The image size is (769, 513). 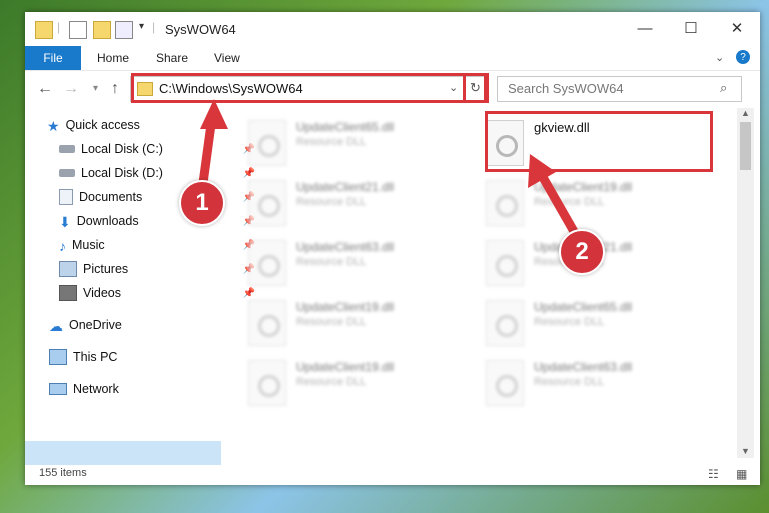 What do you see at coordinates (691, 28) in the screenshot?
I see `maximize-button: ☐` at bounding box center [691, 28].